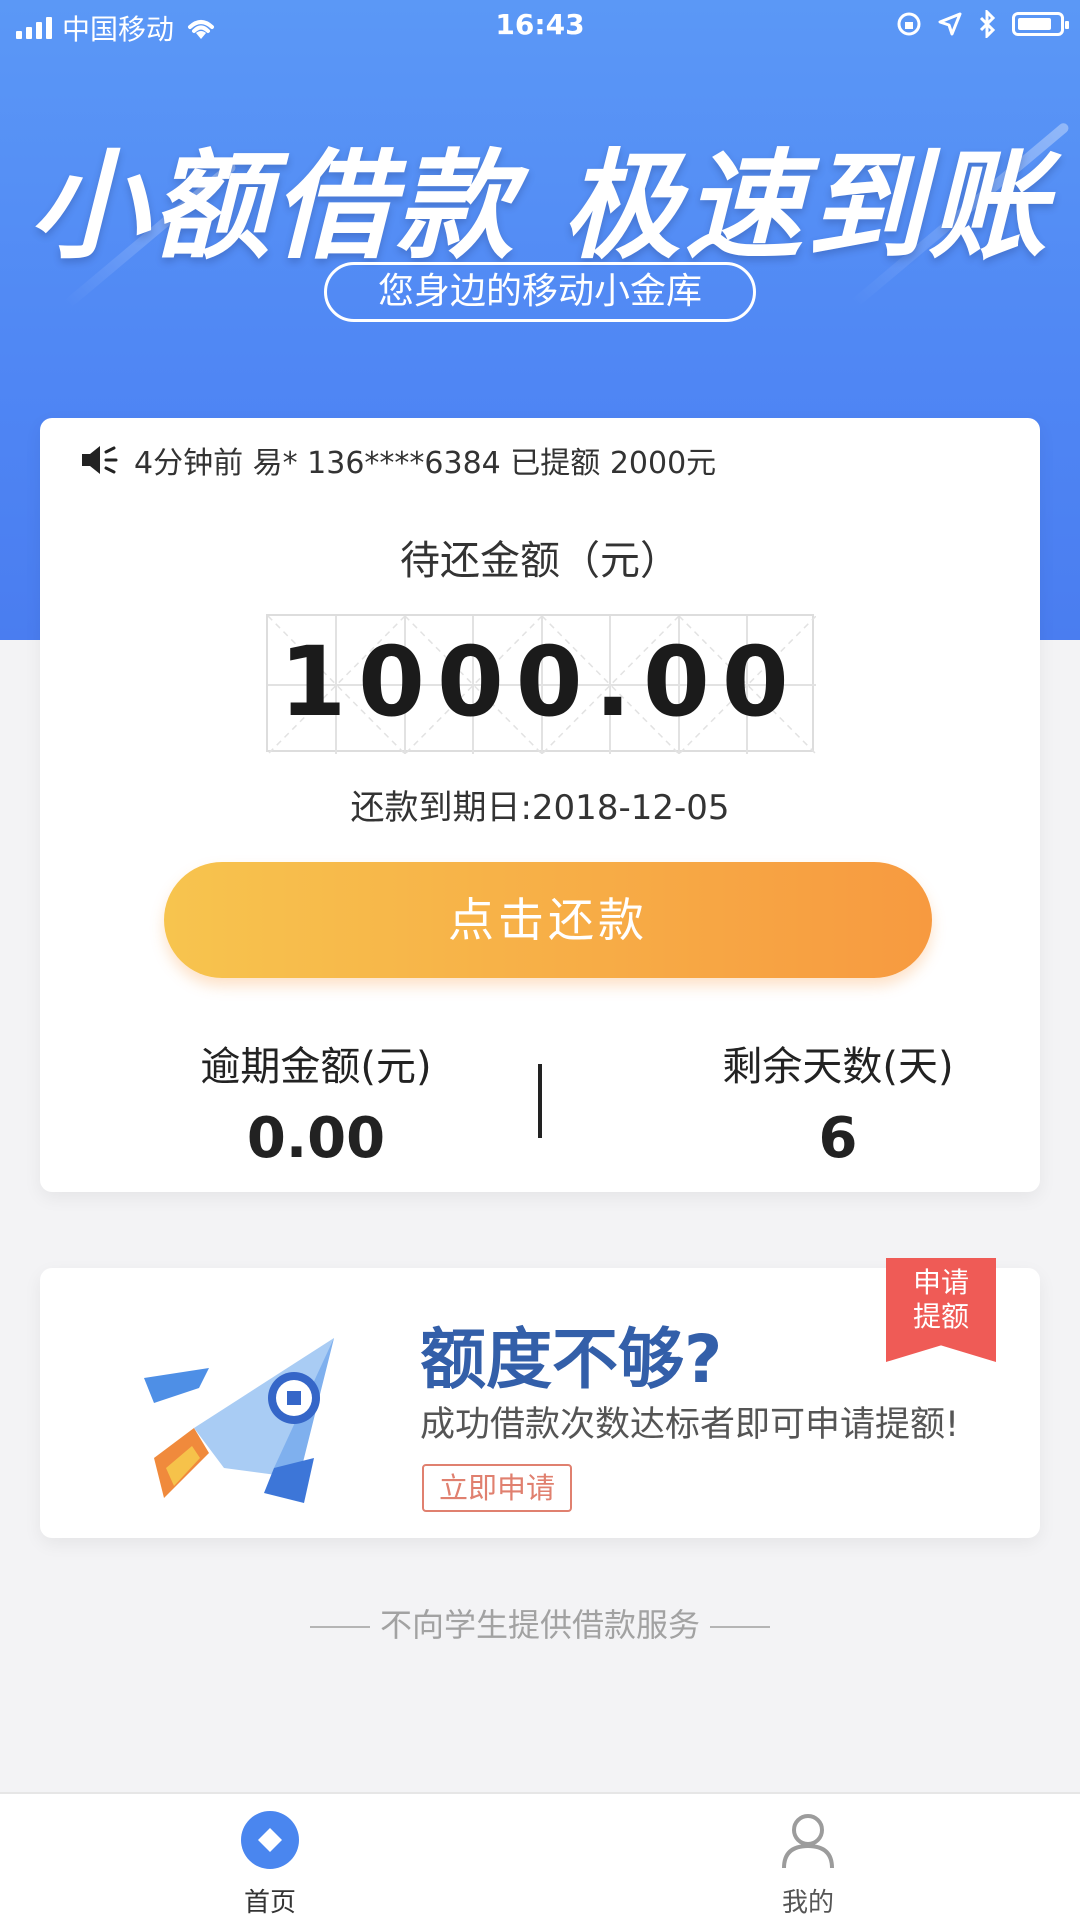  Describe the element at coordinates (316, 1138) in the screenshot. I see `overdue-value: 0.00` at that location.